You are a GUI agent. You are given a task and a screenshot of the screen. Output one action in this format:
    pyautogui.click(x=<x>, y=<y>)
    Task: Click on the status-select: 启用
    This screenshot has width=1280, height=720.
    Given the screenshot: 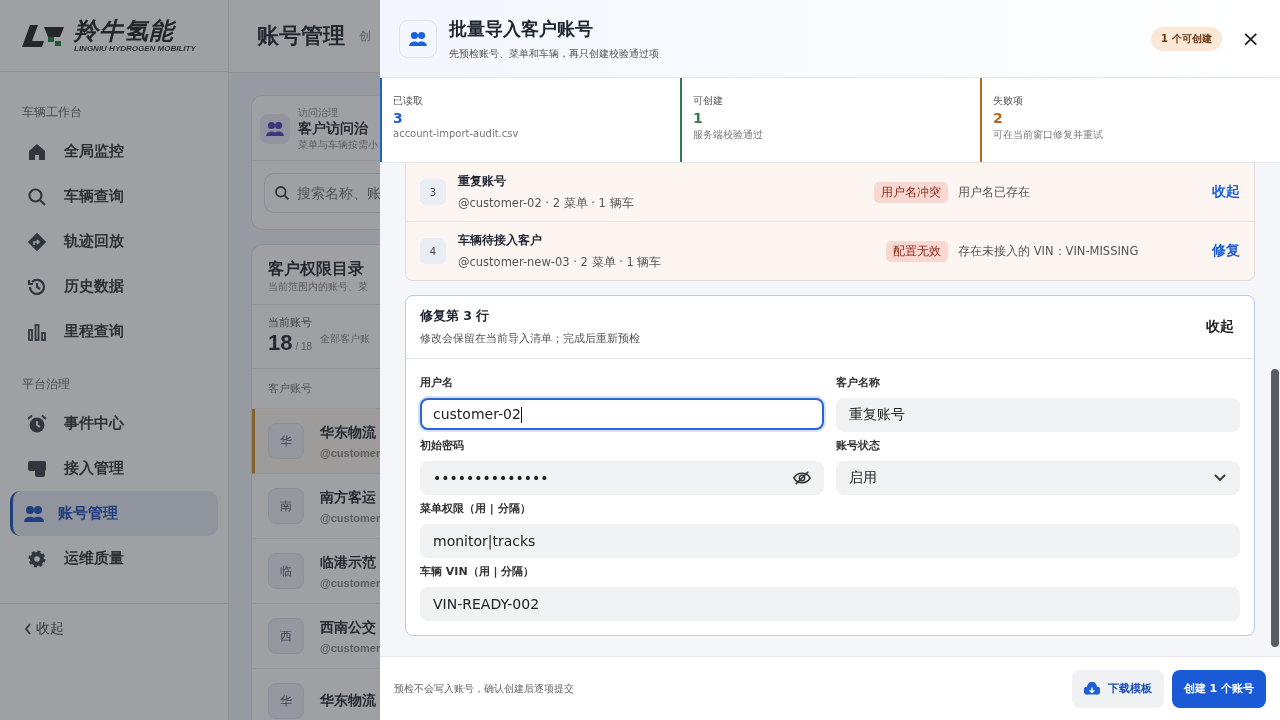 What is the action you would take?
    pyautogui.click(x=1038, y=478)
    